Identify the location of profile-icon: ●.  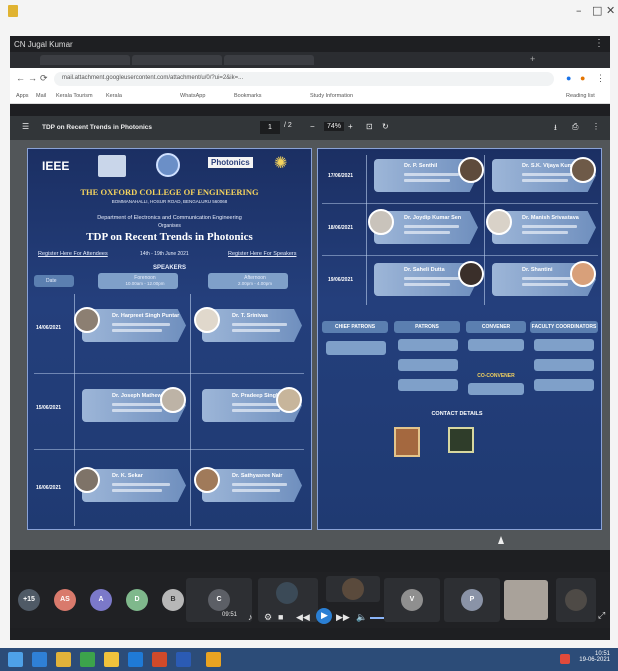
(582, 78).